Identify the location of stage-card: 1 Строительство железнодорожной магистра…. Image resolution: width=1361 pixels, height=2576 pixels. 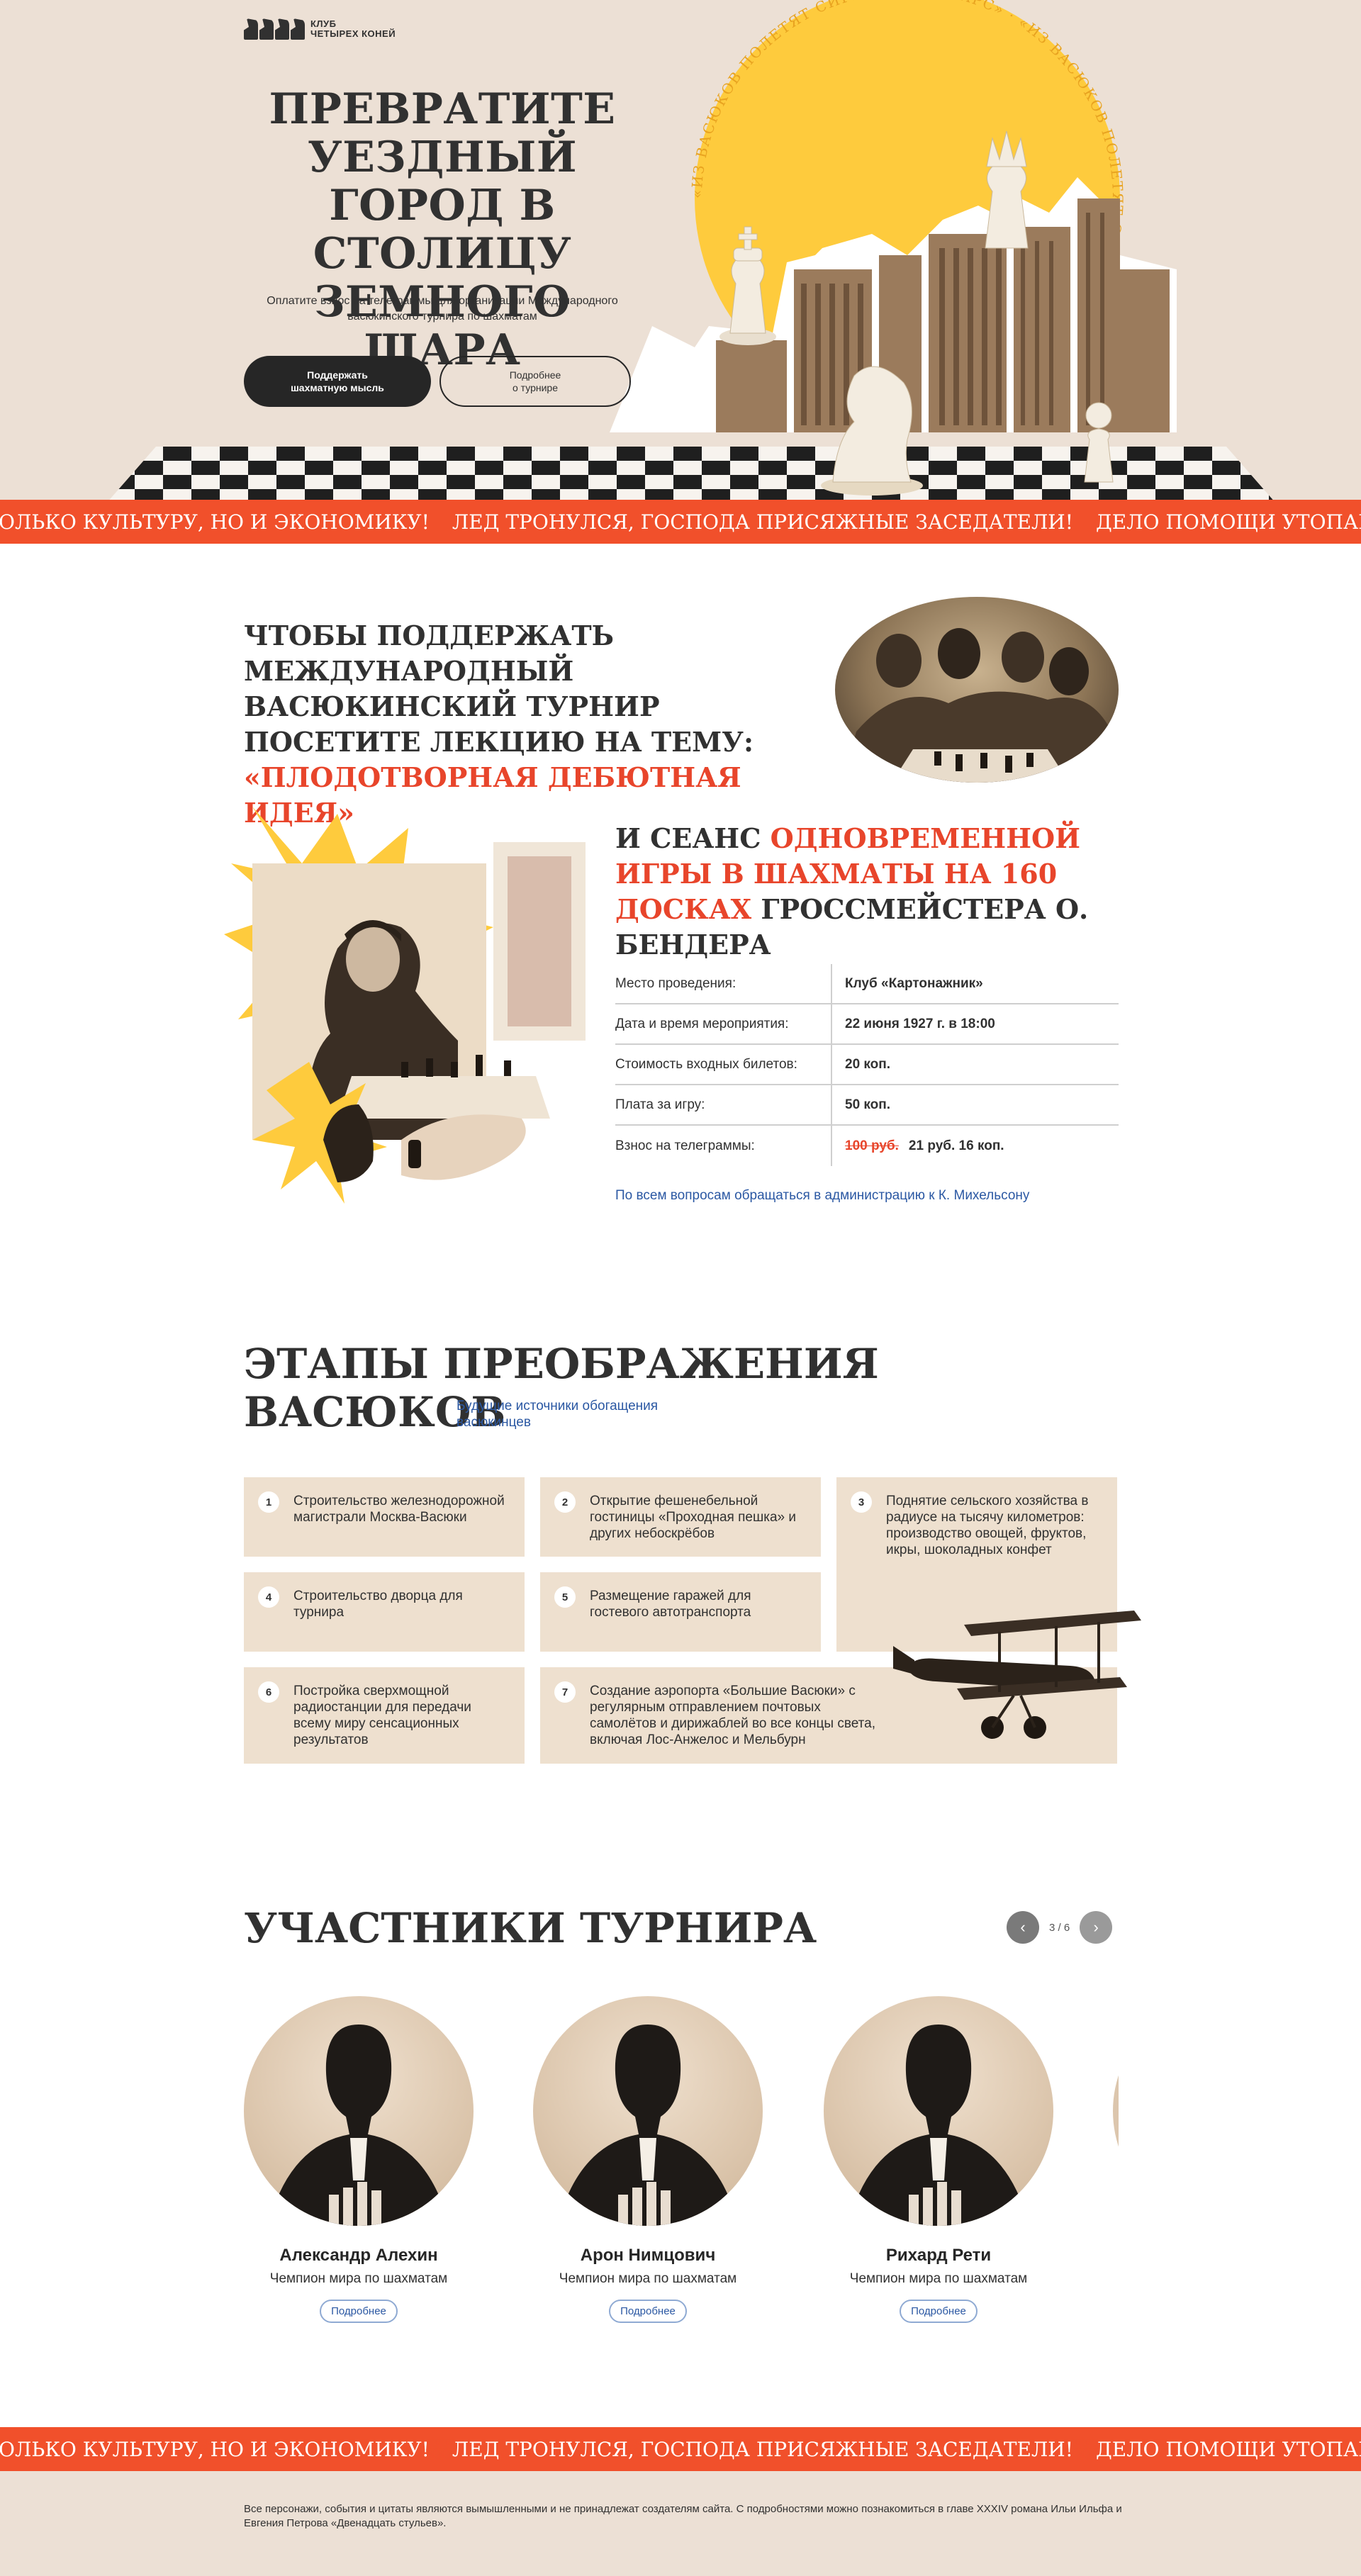
(384, 1517).